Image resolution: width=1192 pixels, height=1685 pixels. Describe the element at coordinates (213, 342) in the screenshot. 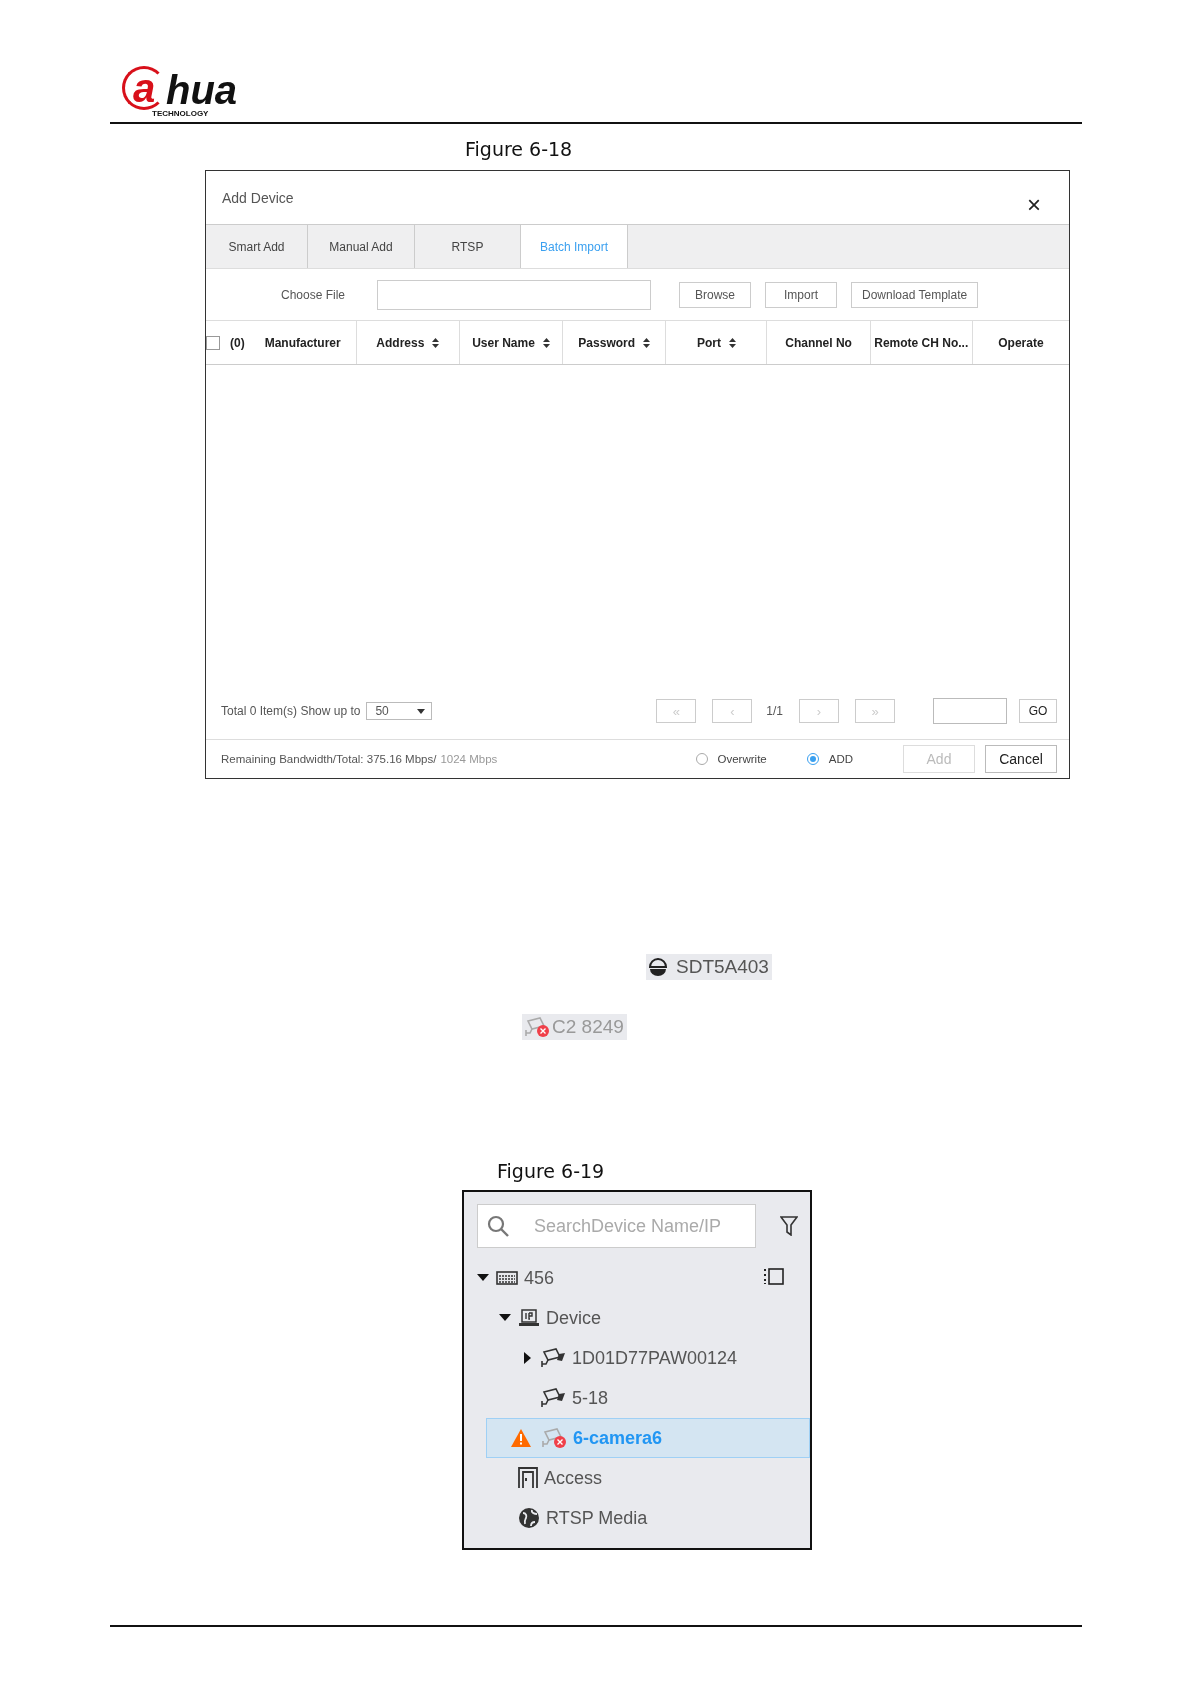

I see `select-all-checkbox` at that location.